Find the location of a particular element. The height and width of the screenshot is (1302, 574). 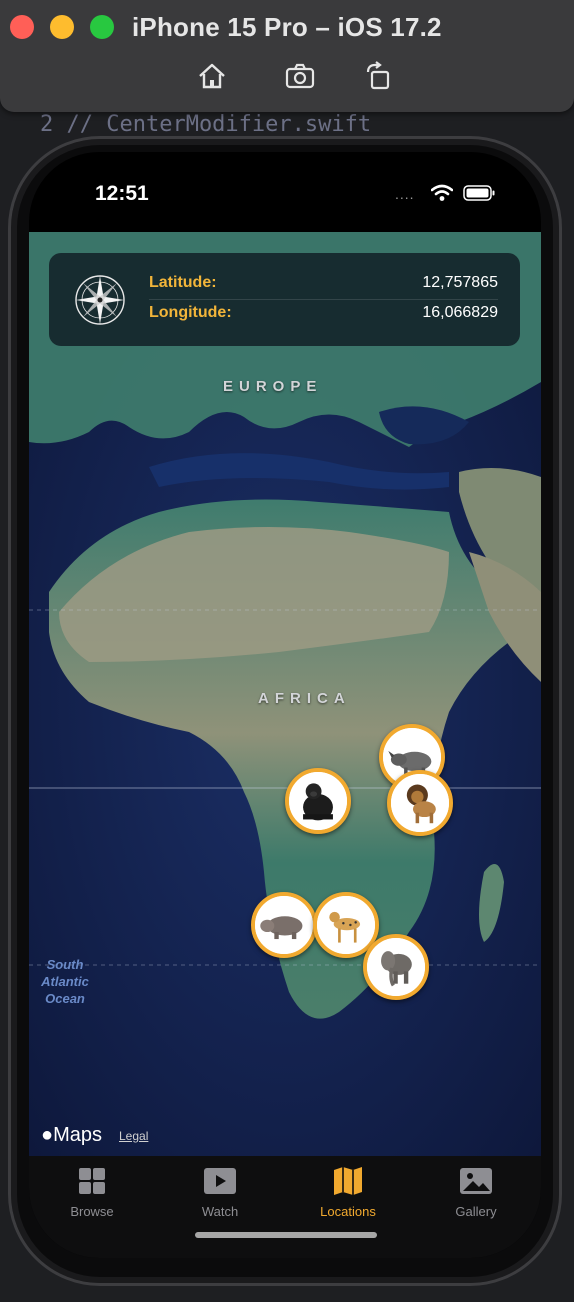

grid-icon is located at coordinates (92, 1181).